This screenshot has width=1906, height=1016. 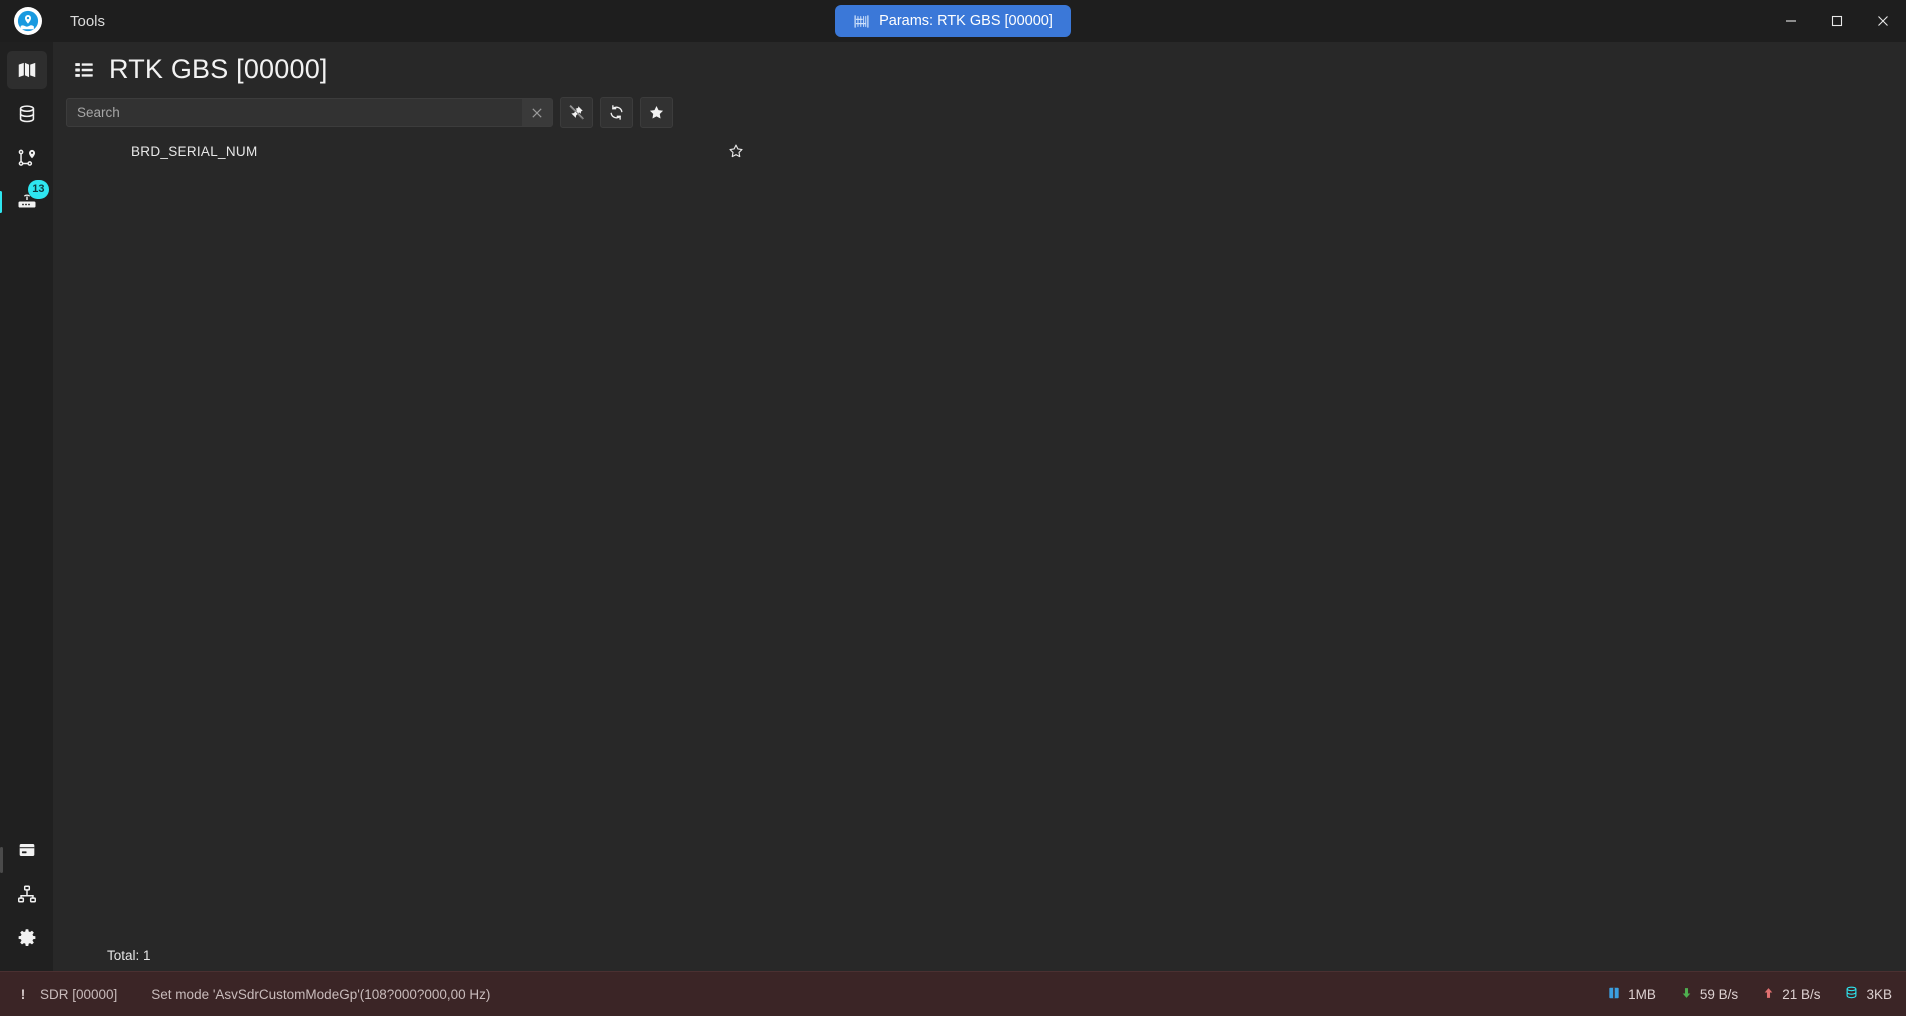 I want to click on search-clear-button, so click(x=537, y=112).